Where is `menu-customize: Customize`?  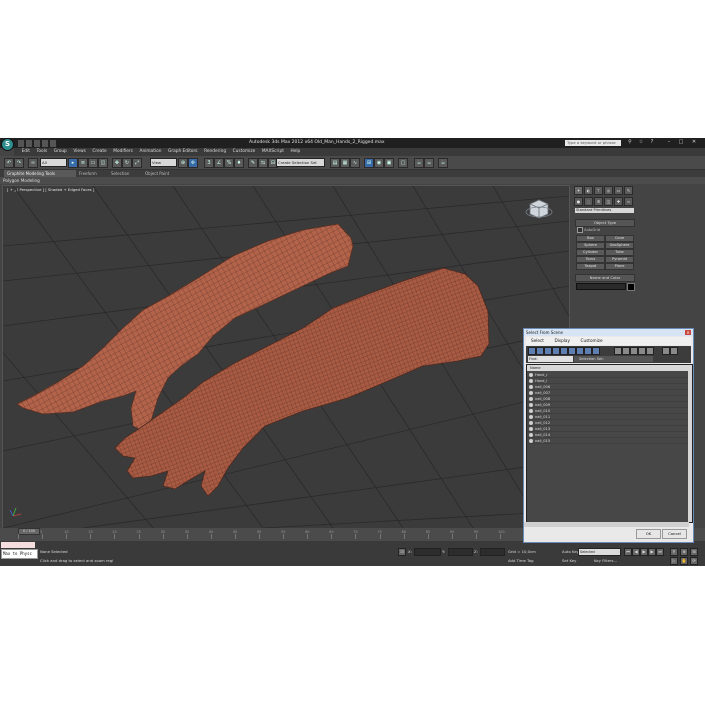 menu-customize: Customize is located at coordinates (244, 152).